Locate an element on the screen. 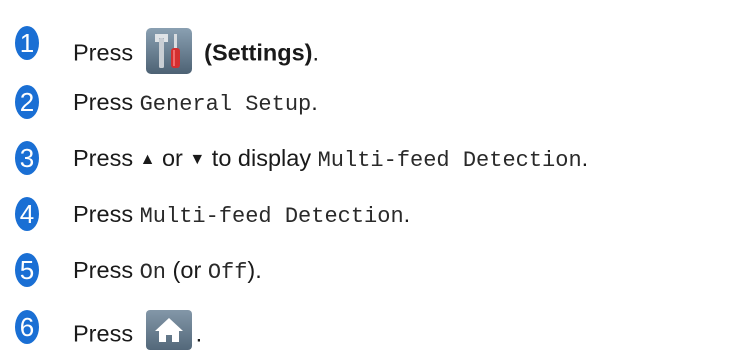 The width and height of the screenshot is (729, 363). step-number-badge: 4 is located at coordinates (27, 214).